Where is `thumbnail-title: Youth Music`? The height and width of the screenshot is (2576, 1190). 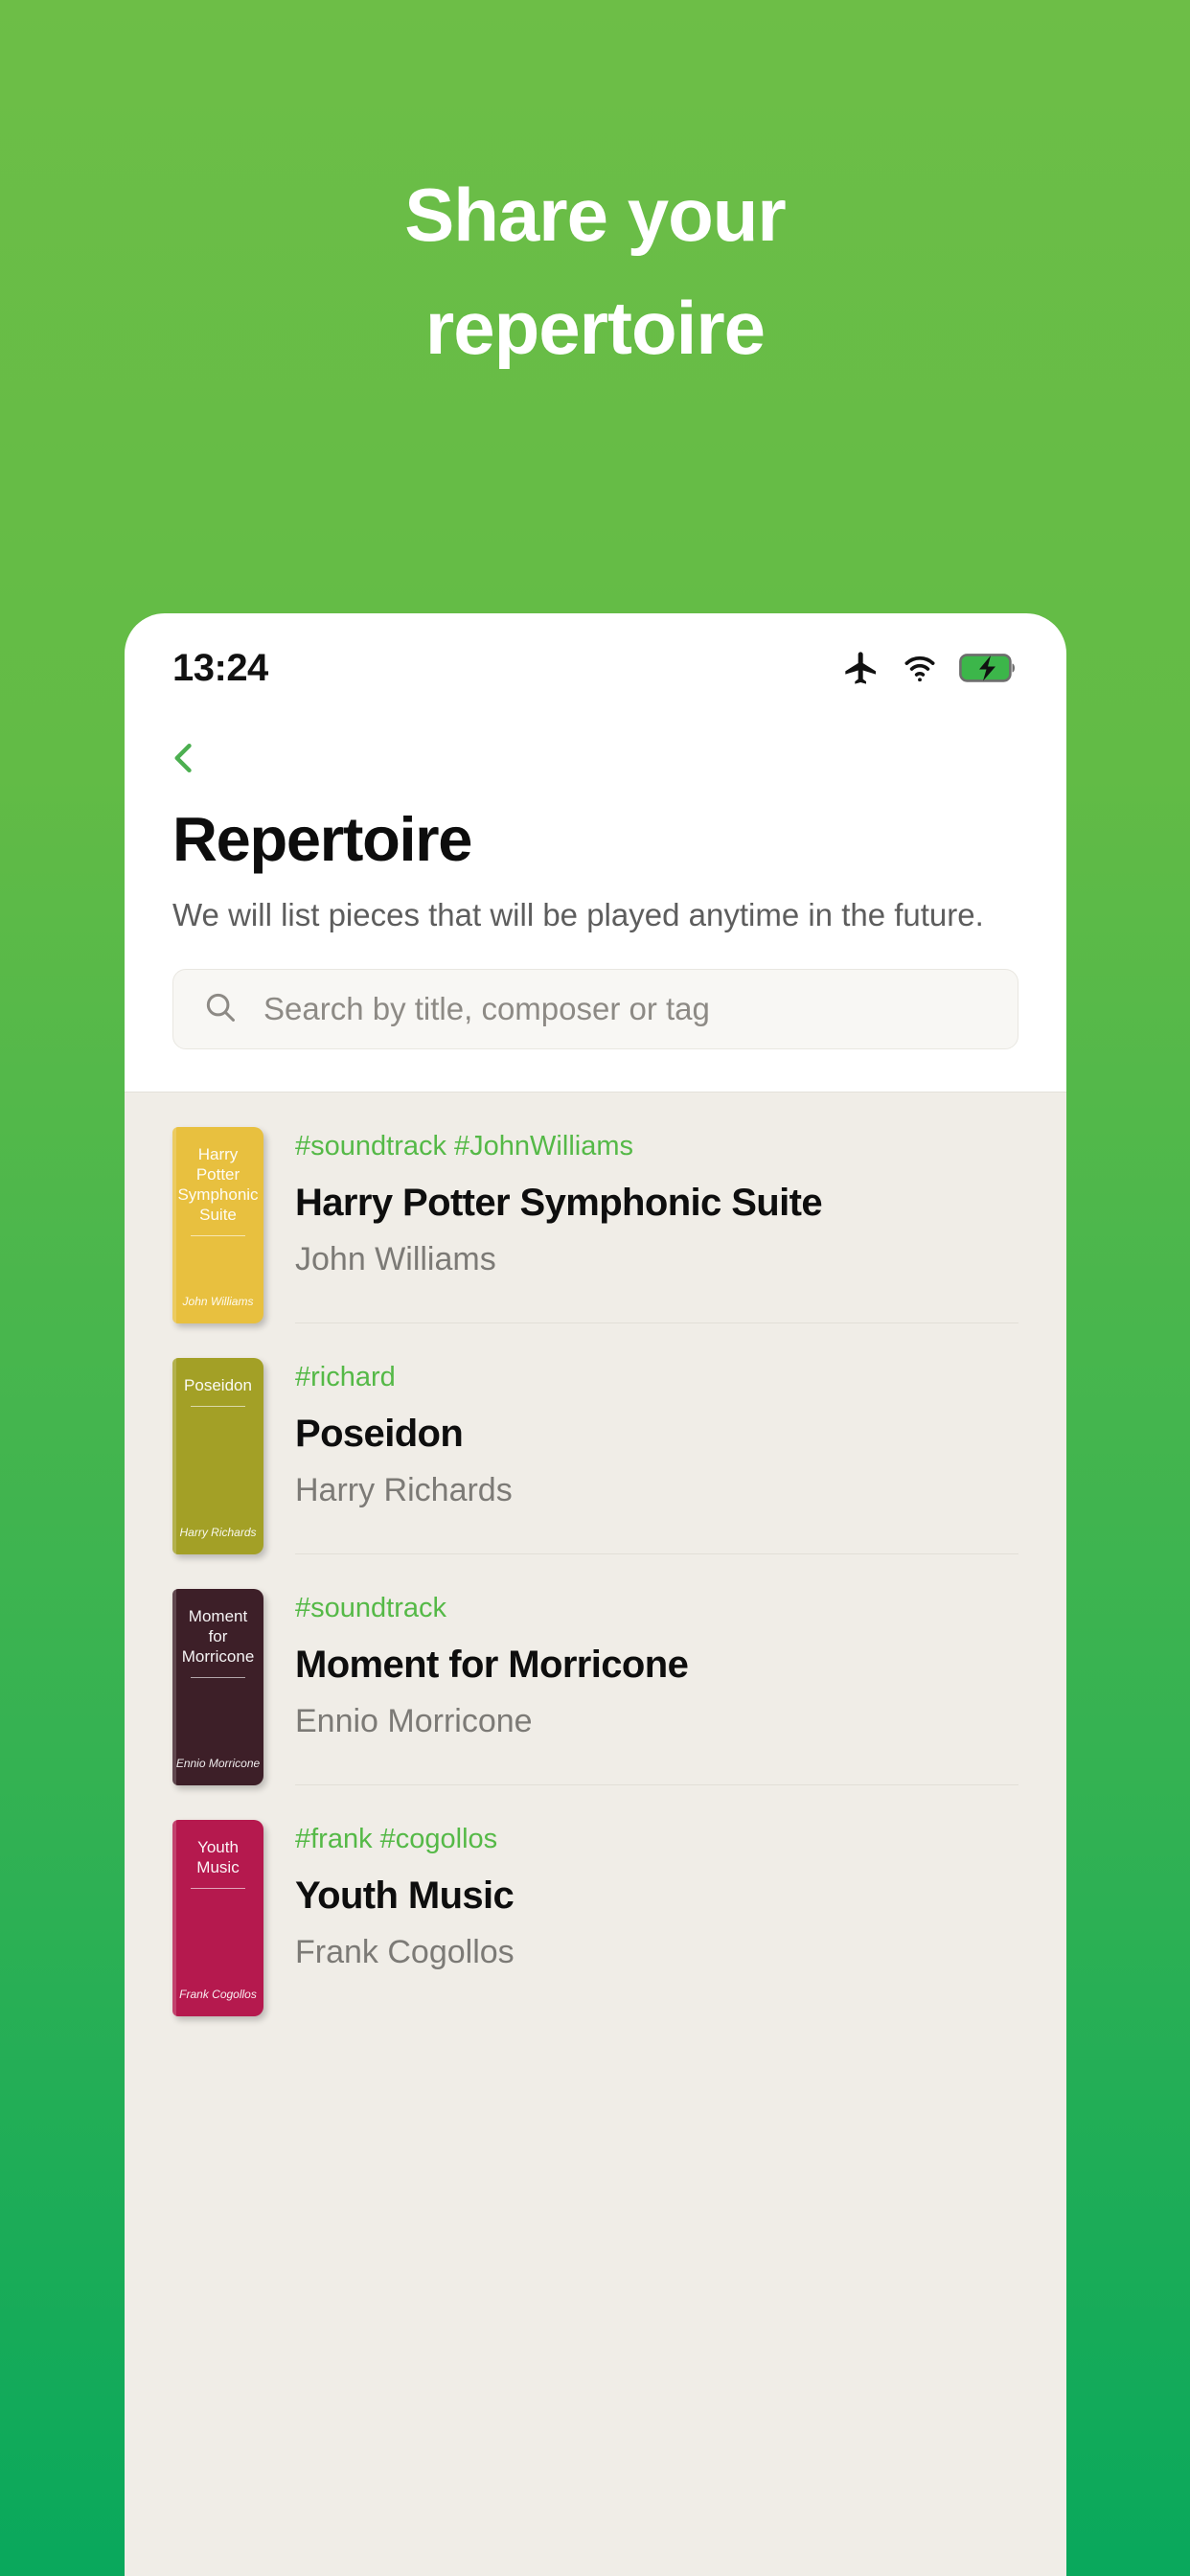
thumbnail-title: Youth Music is located at coordinates (218, 1857).